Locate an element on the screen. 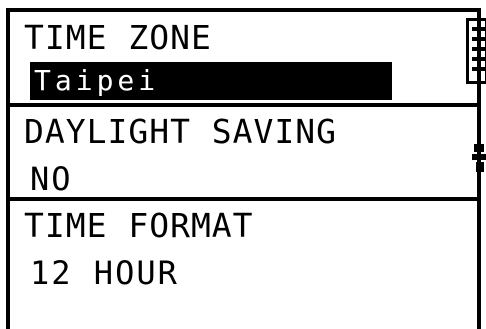 The height and width of the screenshot is (329, 486). daylight-saving-label: DAYLIGHT SAVING is located at coordinates (181, 131).